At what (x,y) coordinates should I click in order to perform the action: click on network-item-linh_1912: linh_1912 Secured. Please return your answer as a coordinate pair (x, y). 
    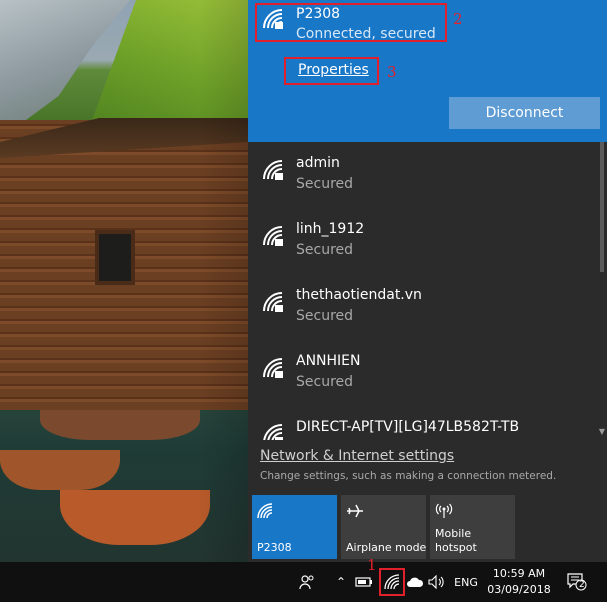
    Looking at the image, I should click on (423, 241).